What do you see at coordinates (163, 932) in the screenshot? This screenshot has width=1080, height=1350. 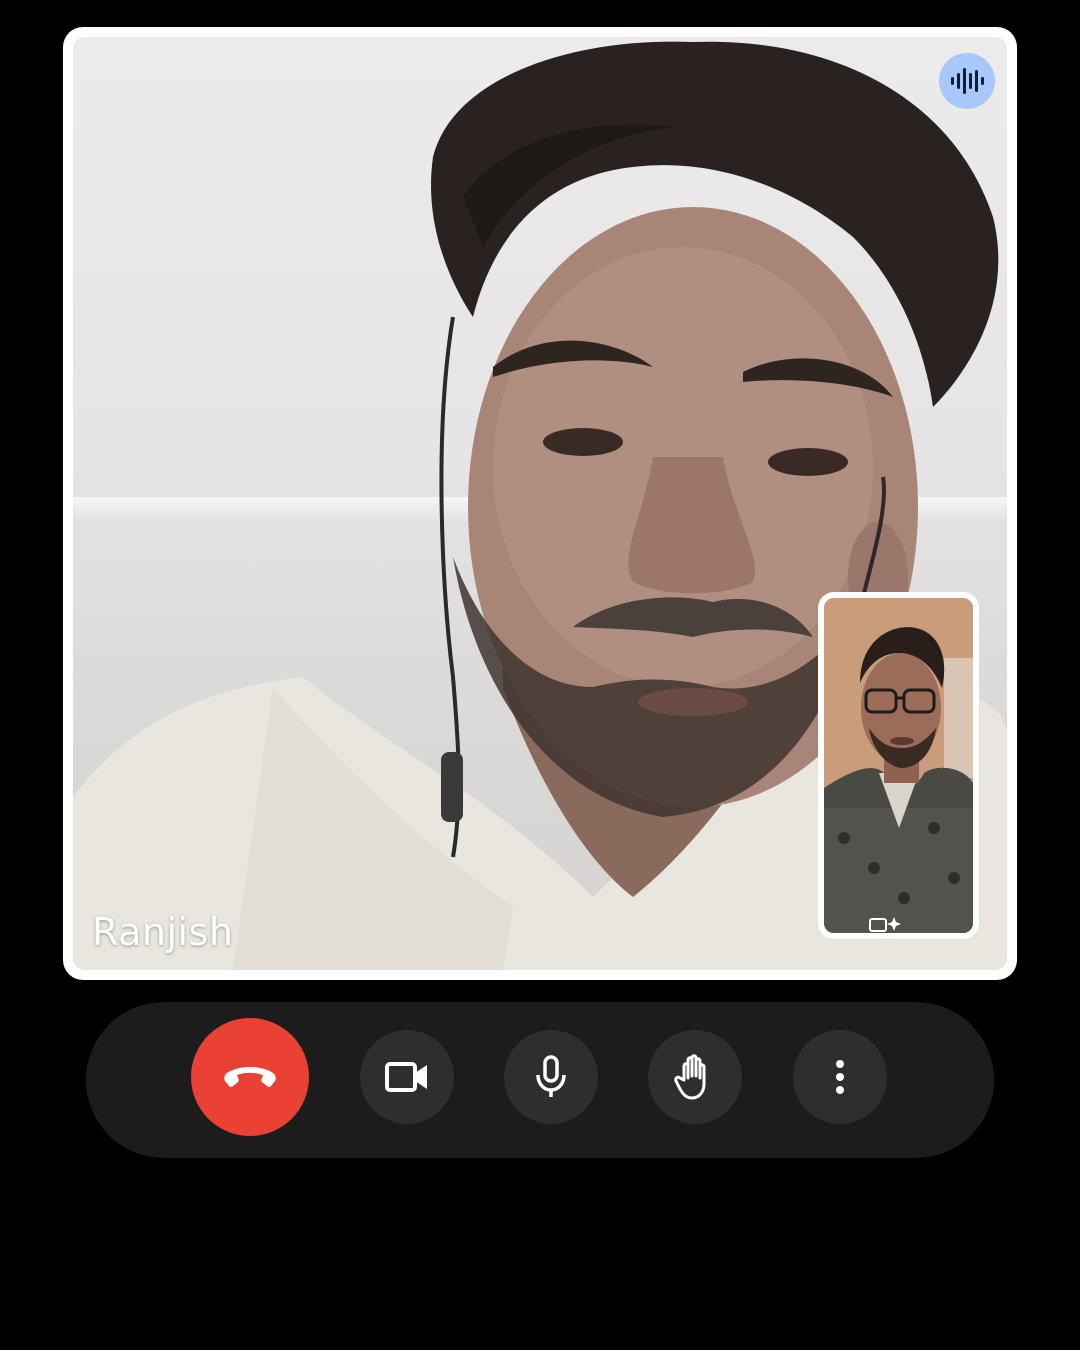 I see `participant-name-label: Ranjish` at bounding box center [163, 932].